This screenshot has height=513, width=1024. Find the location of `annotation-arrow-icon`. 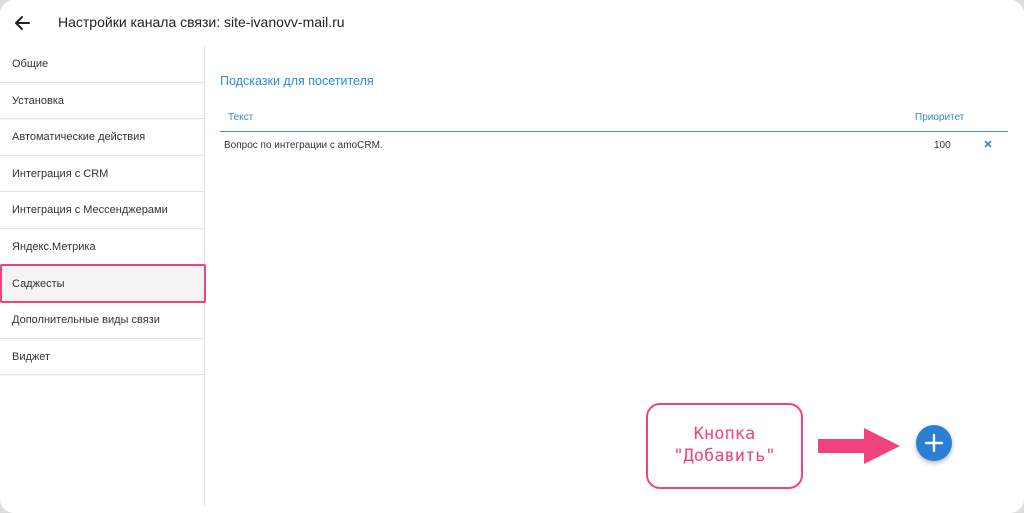

annotation-arrow-icon is located at coordinates (859, 446).